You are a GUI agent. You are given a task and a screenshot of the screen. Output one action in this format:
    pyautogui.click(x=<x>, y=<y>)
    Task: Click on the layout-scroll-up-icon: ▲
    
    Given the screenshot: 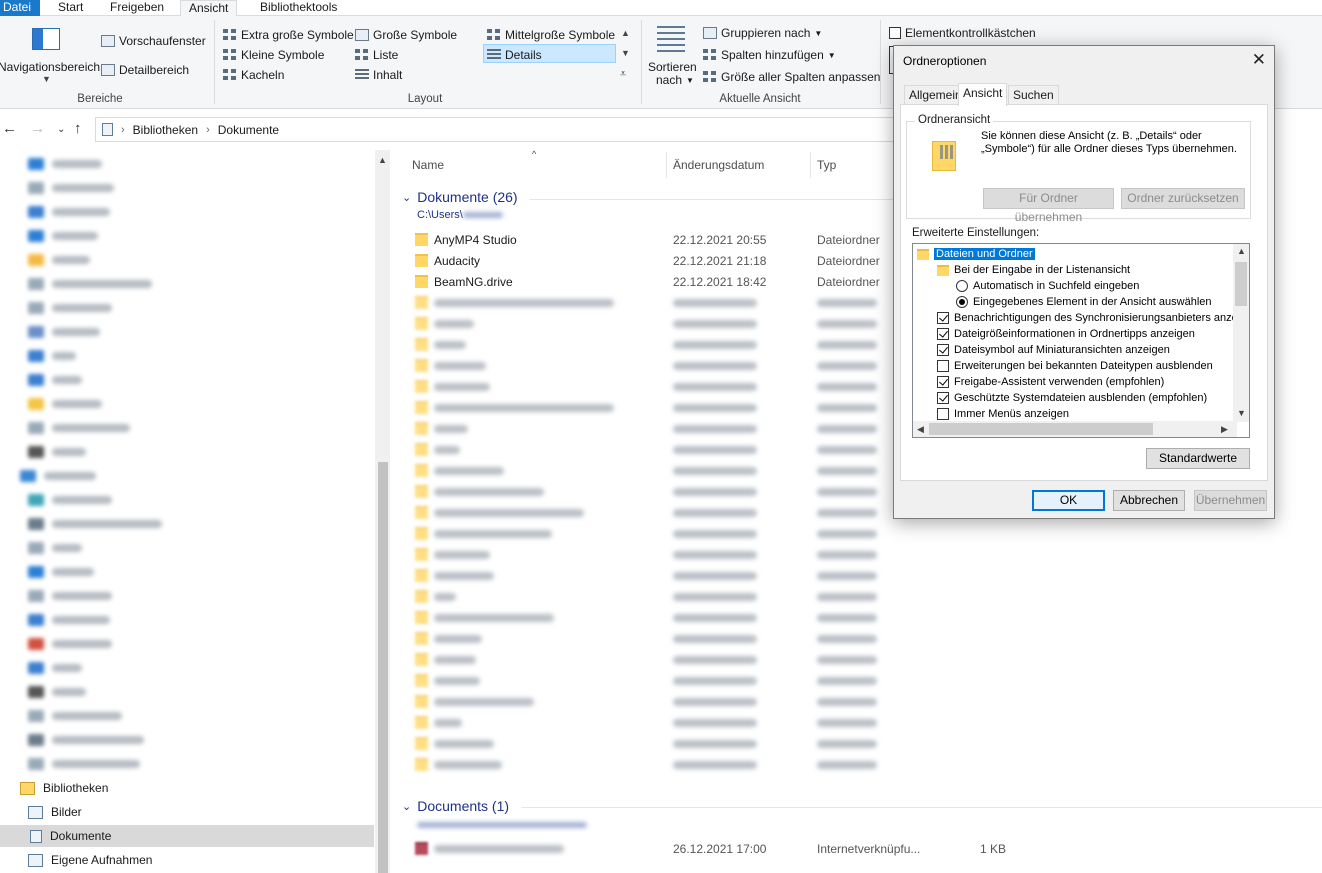 What is the action you would take?
    pyautogui.click(x=625, y=33)
    